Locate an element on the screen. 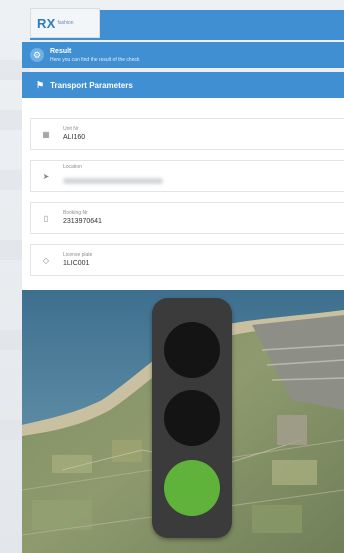 This screenshot has width=344, height=553. logo-brand: RX is located at coordinates (46, 23).